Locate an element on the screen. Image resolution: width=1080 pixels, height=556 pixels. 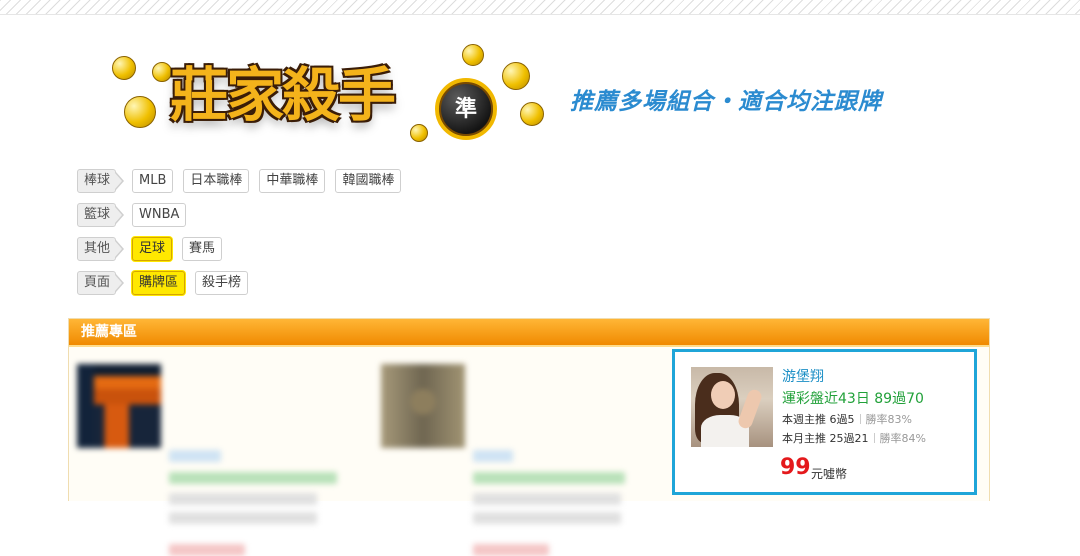
monthly-record: 本月主推 25過21 is located at coordinates (825, 438).